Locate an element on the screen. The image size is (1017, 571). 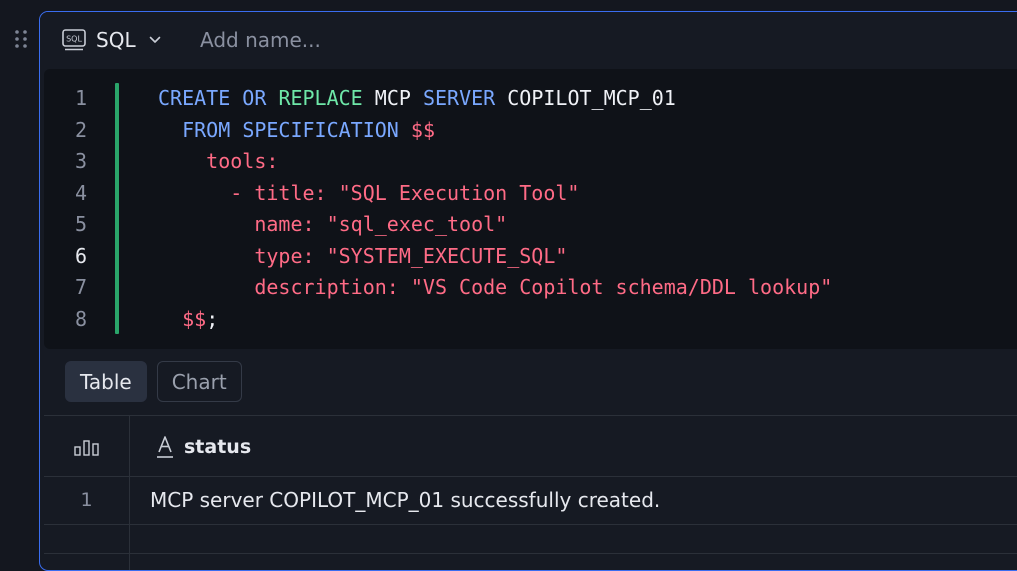
code-text: tools: is located at coordinates (218, 162).